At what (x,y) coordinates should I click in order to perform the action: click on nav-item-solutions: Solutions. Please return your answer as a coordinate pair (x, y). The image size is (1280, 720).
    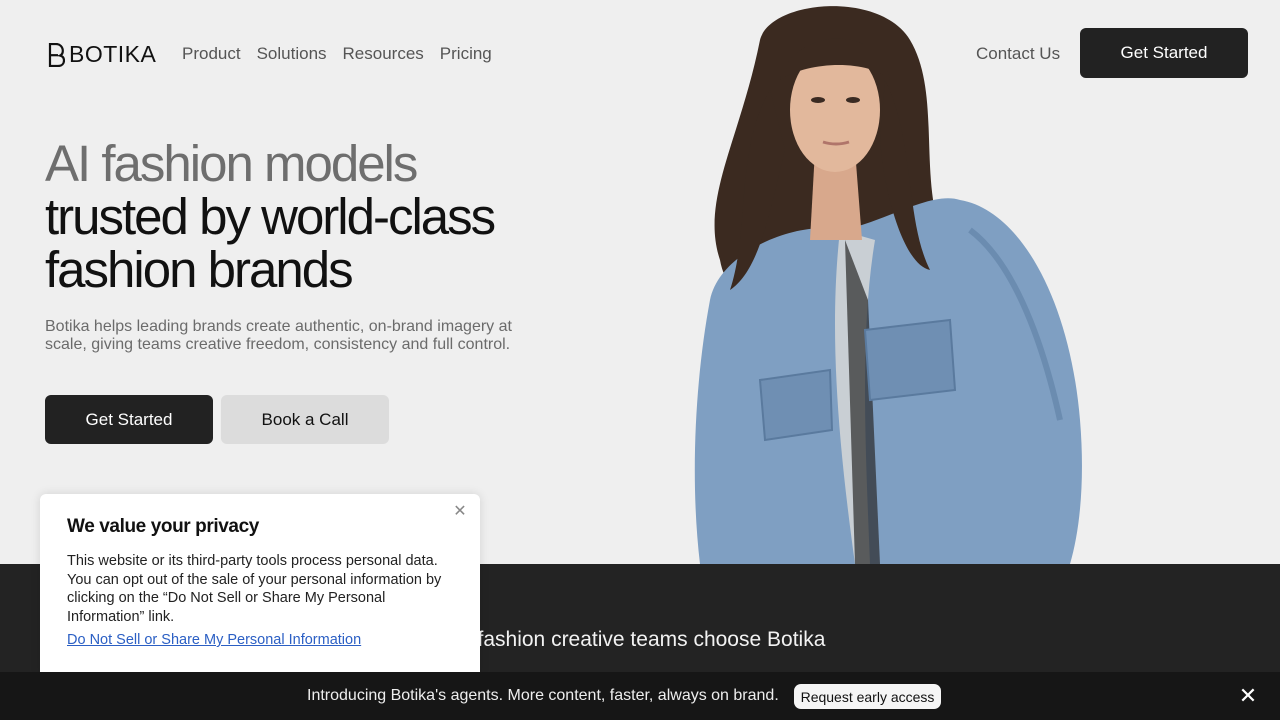
    Looking at the image, I should click on (292, 54).